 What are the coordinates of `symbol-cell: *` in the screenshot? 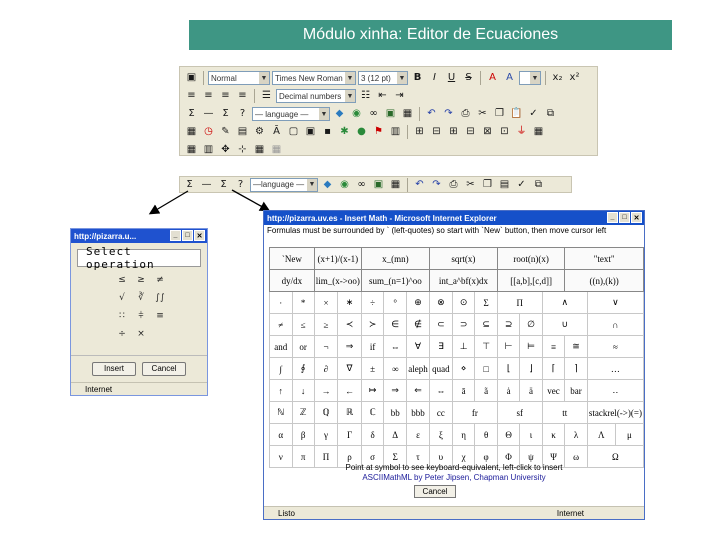 It's located at (303, 302).